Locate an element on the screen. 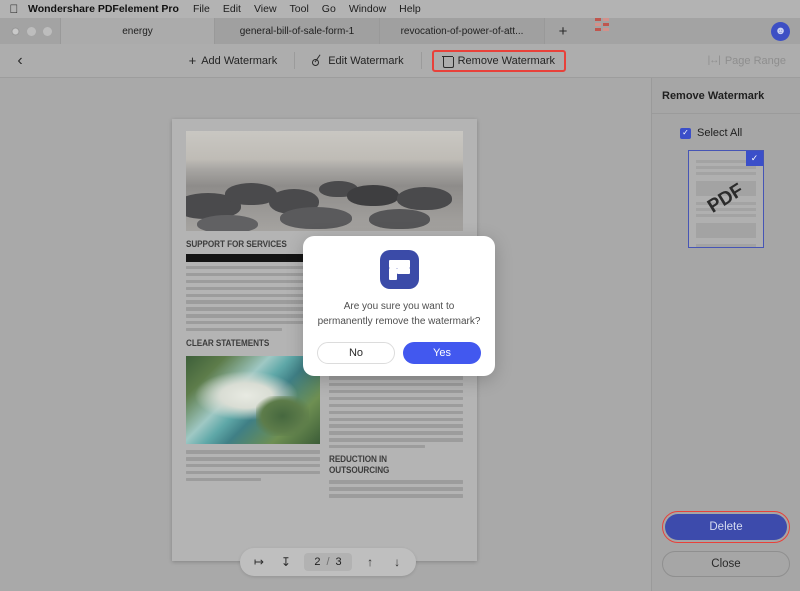 The image size is (800, 591). add-watermark-button: + Add Watermark is located at coordinates (233, 60).